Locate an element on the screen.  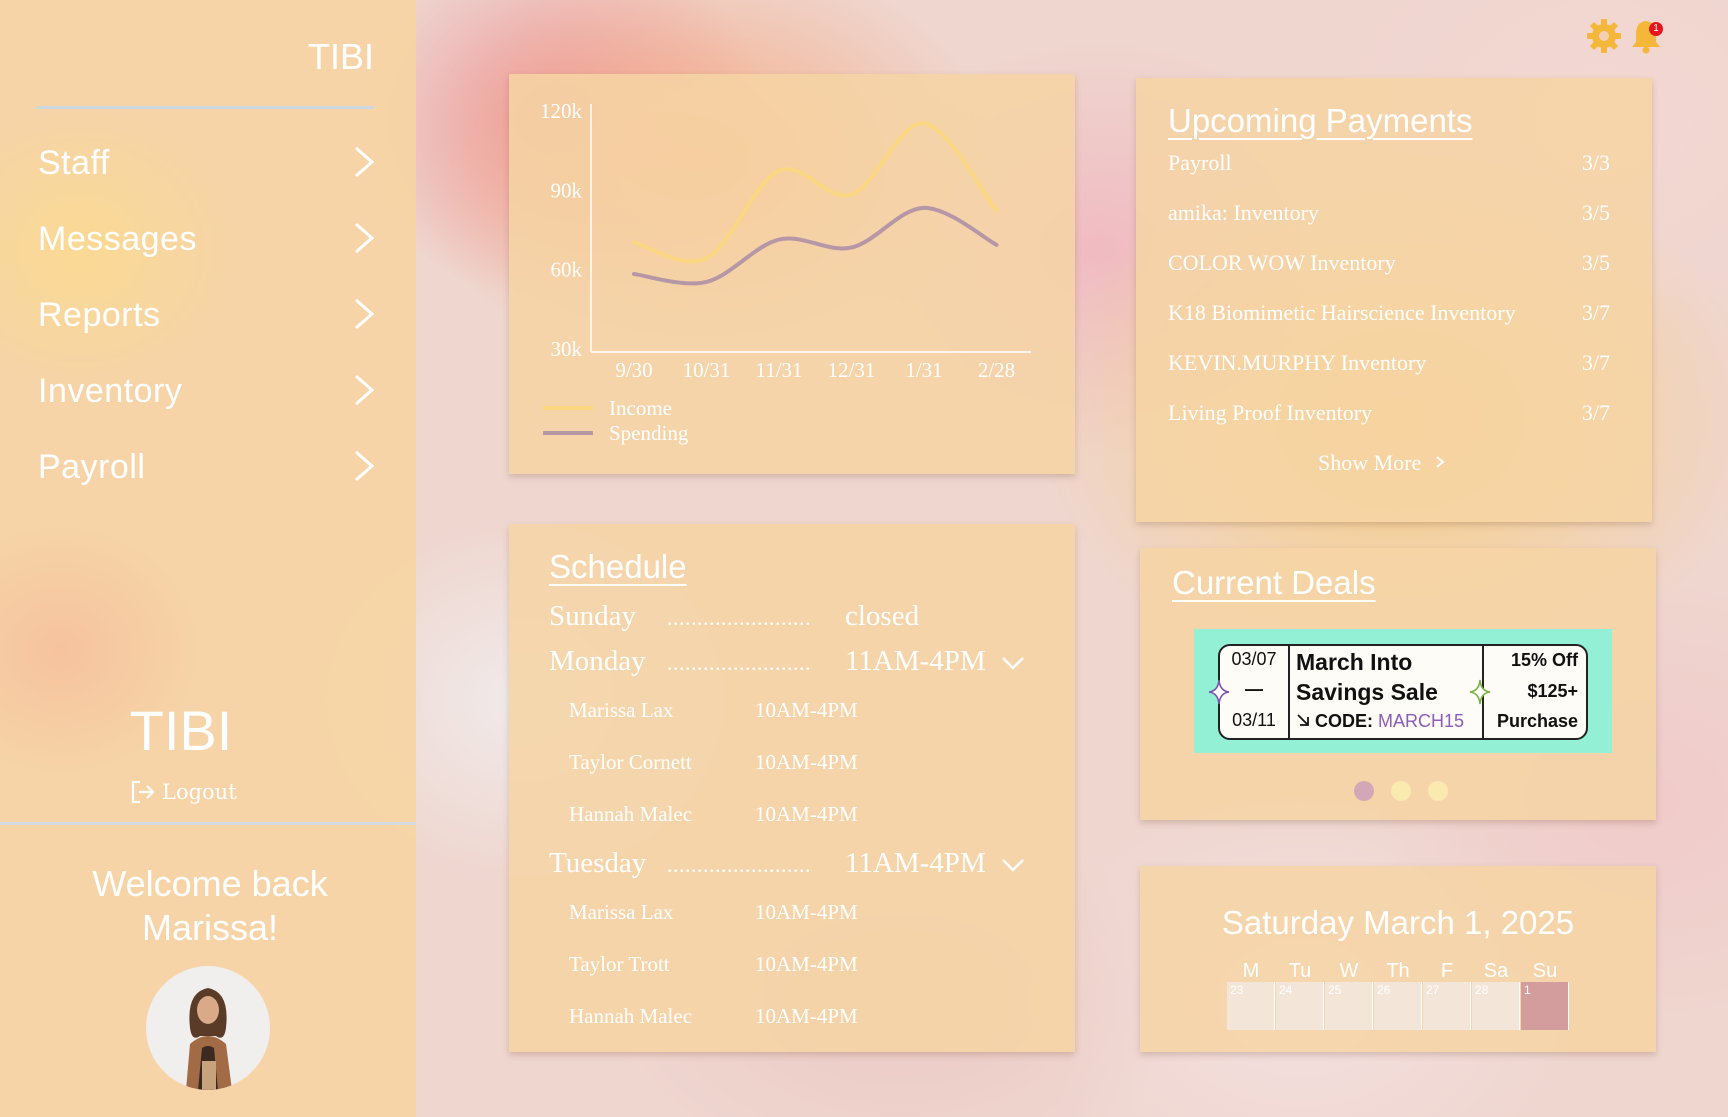
sidebar-item-reports: Reports is located at coordinates (208, 315).